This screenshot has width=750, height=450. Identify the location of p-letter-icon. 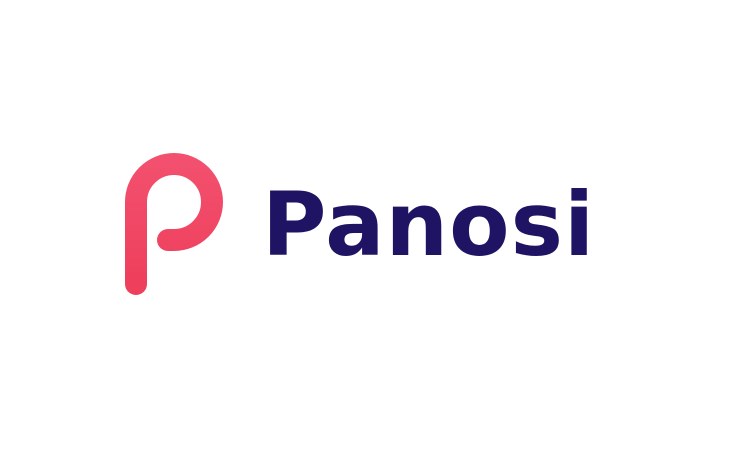
(174, 225).